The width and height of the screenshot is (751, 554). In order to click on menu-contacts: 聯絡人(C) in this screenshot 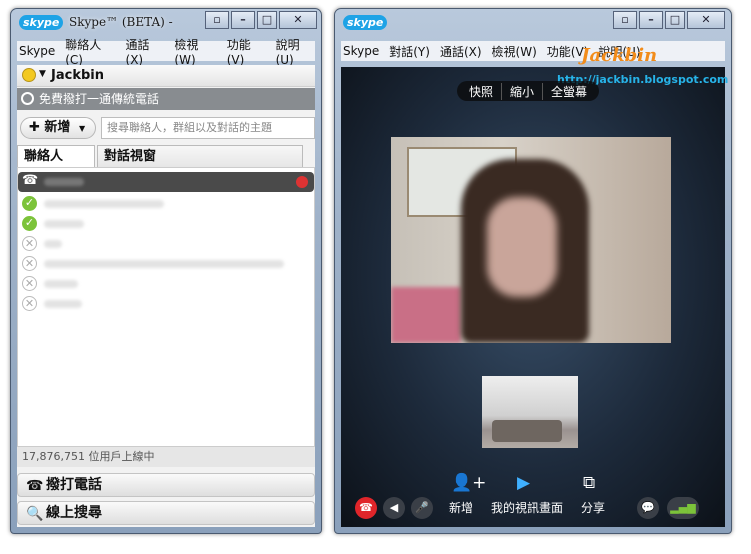, I will do `click(90, 51)`.